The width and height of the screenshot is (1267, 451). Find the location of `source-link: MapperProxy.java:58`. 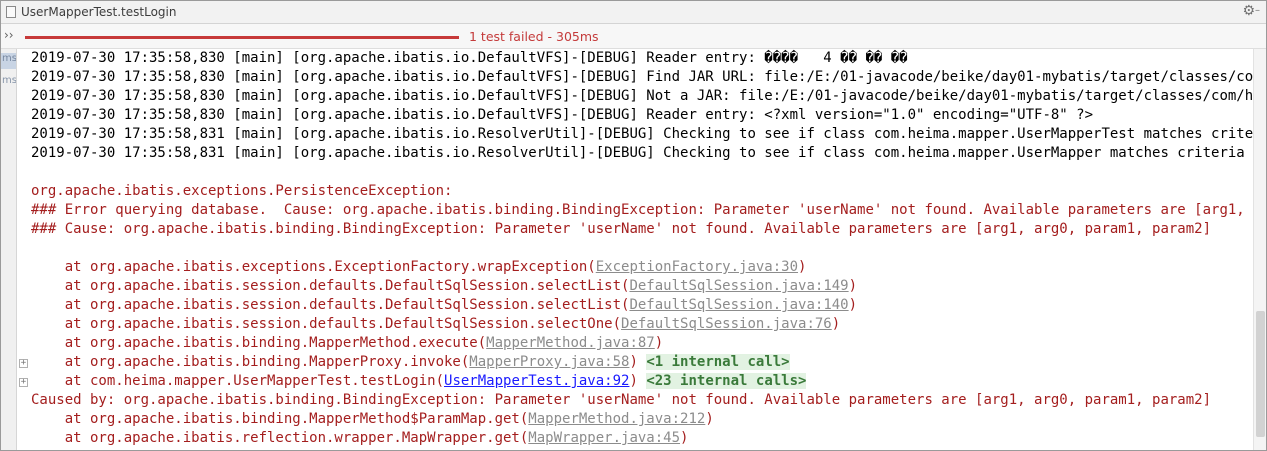

source-link: MapperProxy.java:58 is located at coordinates (549, 362).